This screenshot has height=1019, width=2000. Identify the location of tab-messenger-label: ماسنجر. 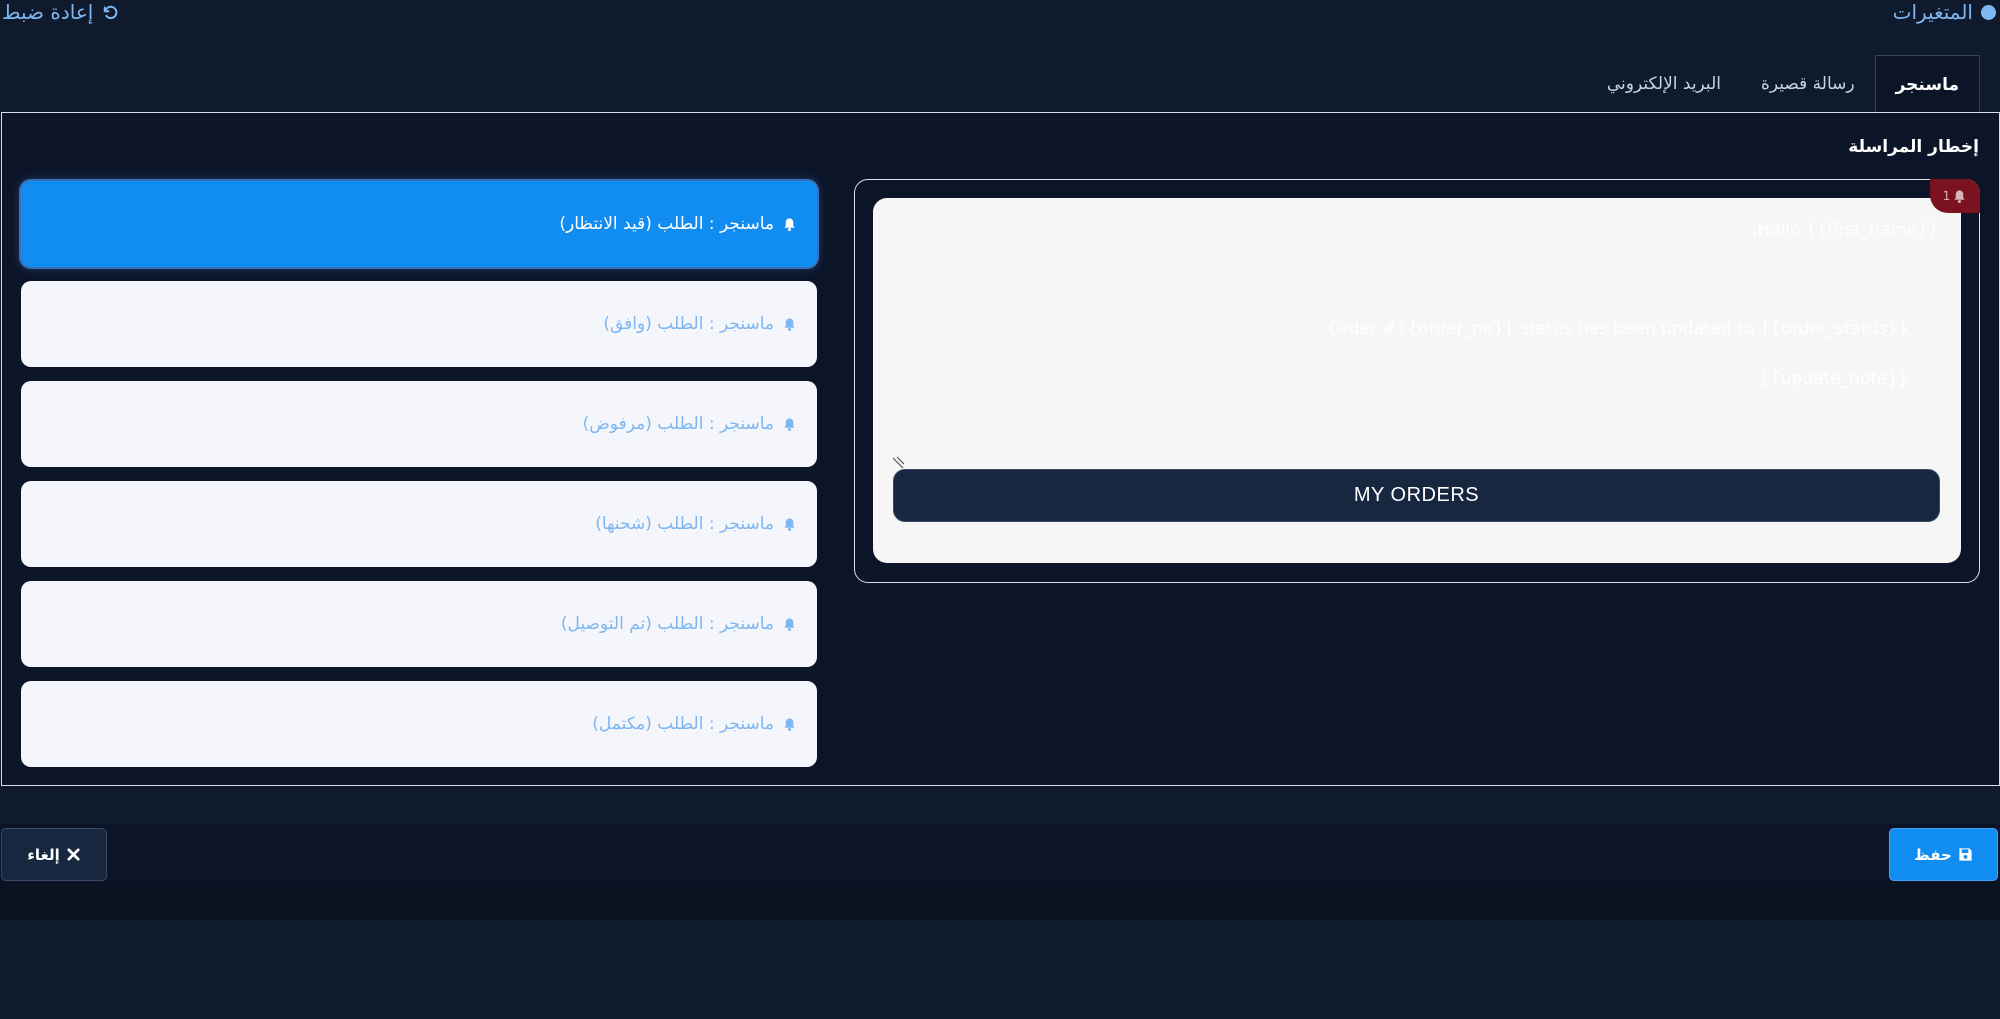
(1927, 84).